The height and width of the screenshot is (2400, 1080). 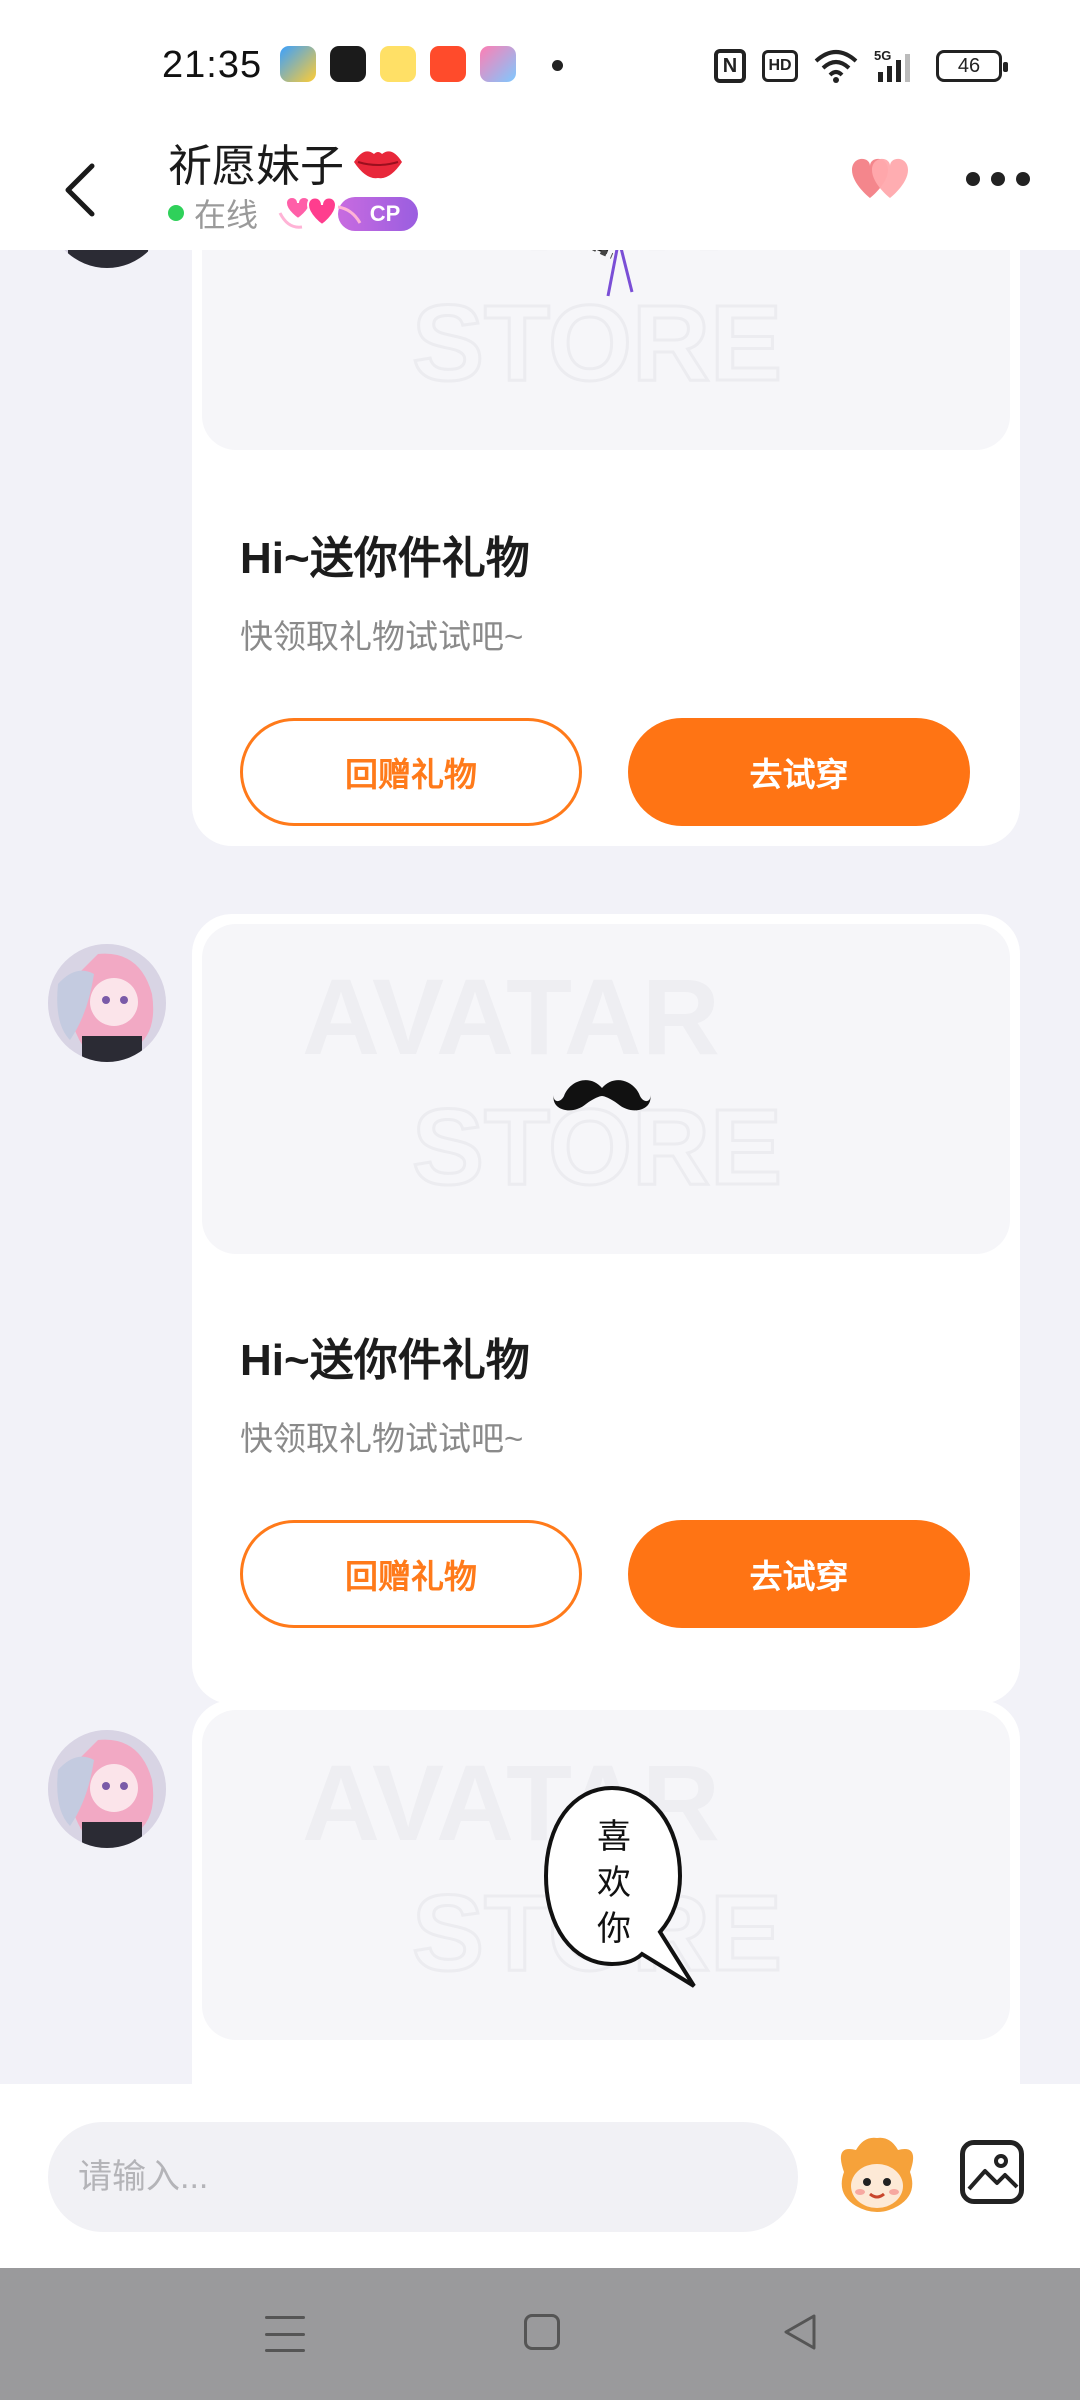 What do you see at coordinates (614, 1883) in the screenshot?
I see `svg-text: 欢` at bounding box center [614, 1883].